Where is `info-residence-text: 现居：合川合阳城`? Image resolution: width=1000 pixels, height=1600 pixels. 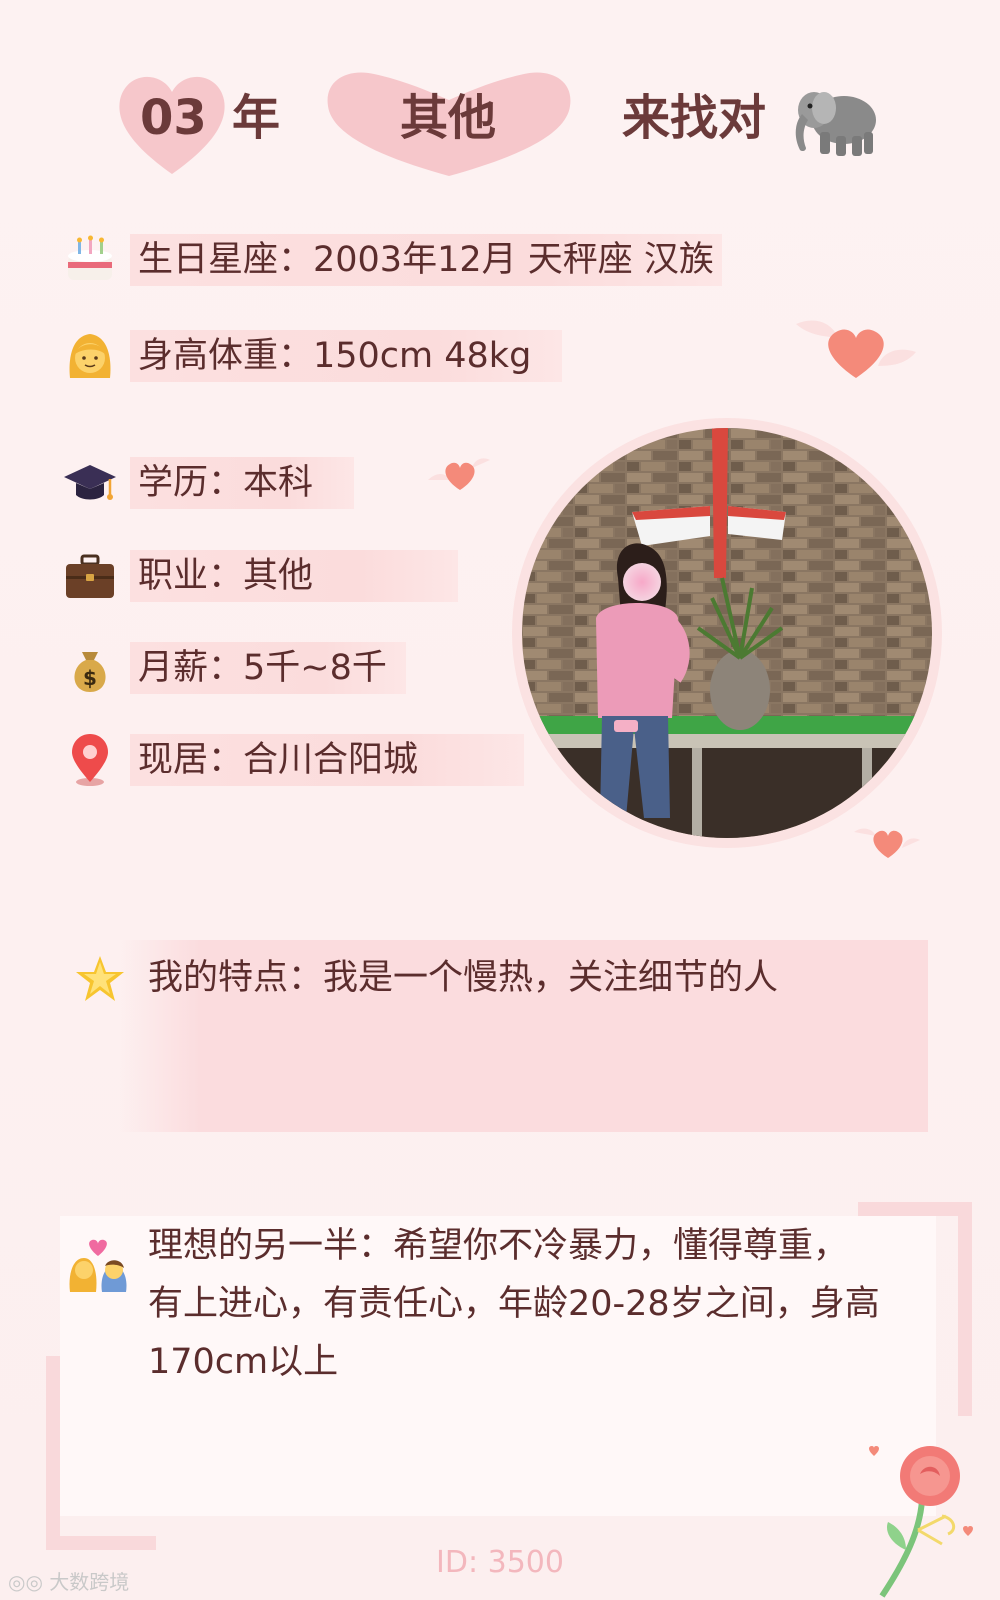
info-residence-text: 现居：合川合阳城 is located at coordinates (278, 760).